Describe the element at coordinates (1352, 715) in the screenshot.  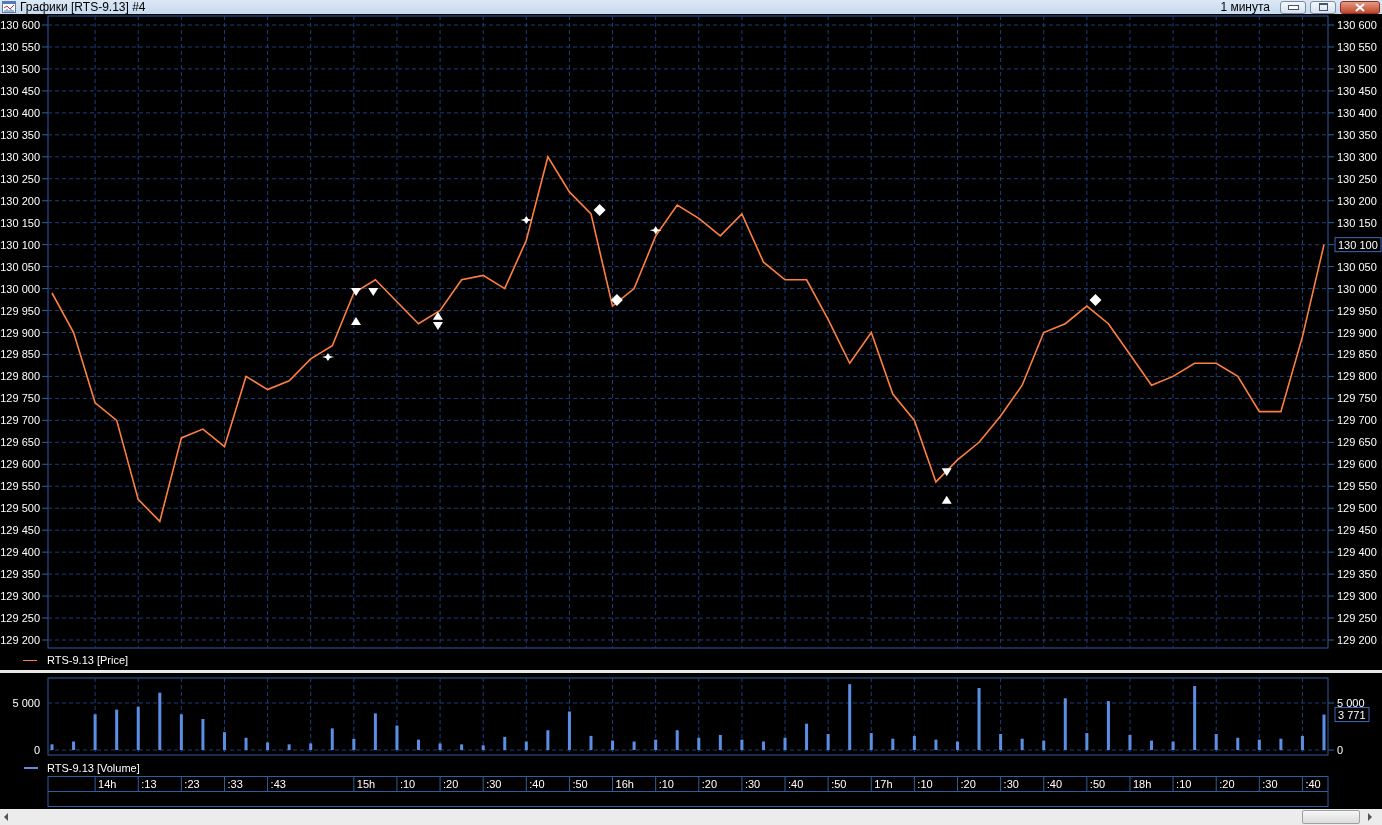
I see `last-volume-label: 3 771` at that location.